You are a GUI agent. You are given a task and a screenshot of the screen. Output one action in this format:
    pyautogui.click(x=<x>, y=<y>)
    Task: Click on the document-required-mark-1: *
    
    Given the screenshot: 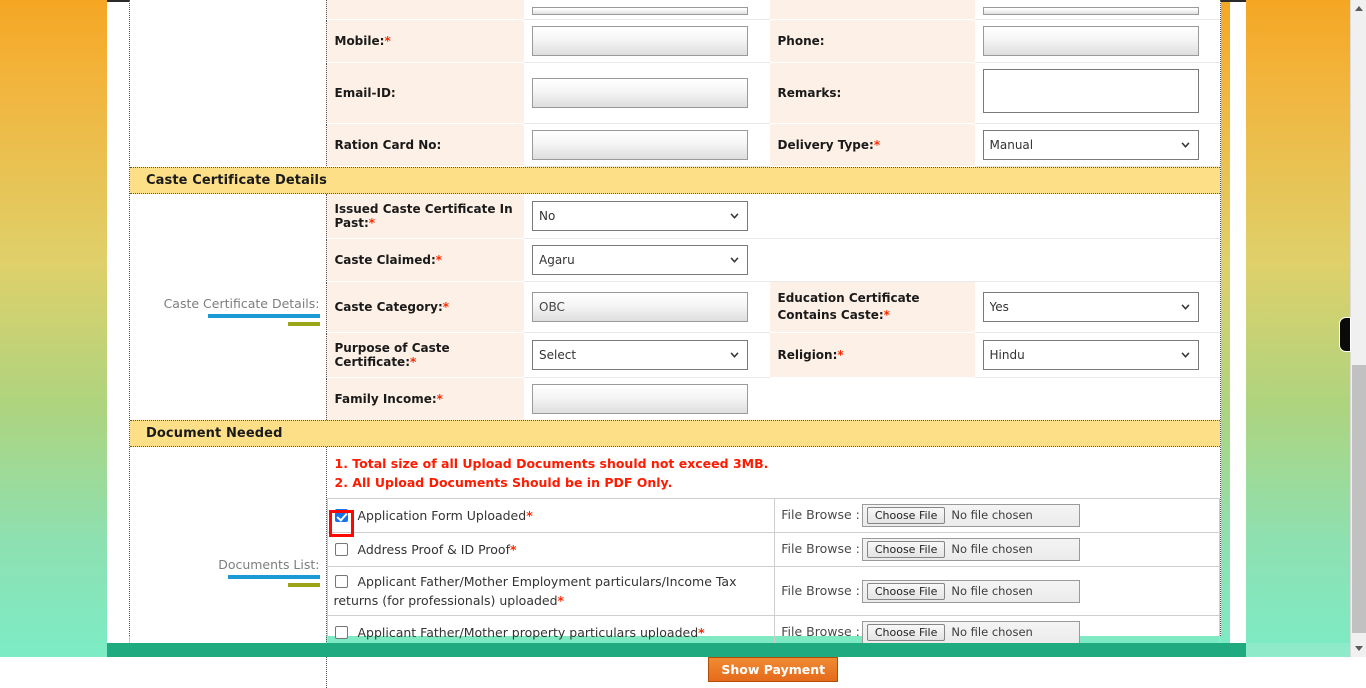 What is the action you would take?
    pyautogui.click(x=513, y=549)
    